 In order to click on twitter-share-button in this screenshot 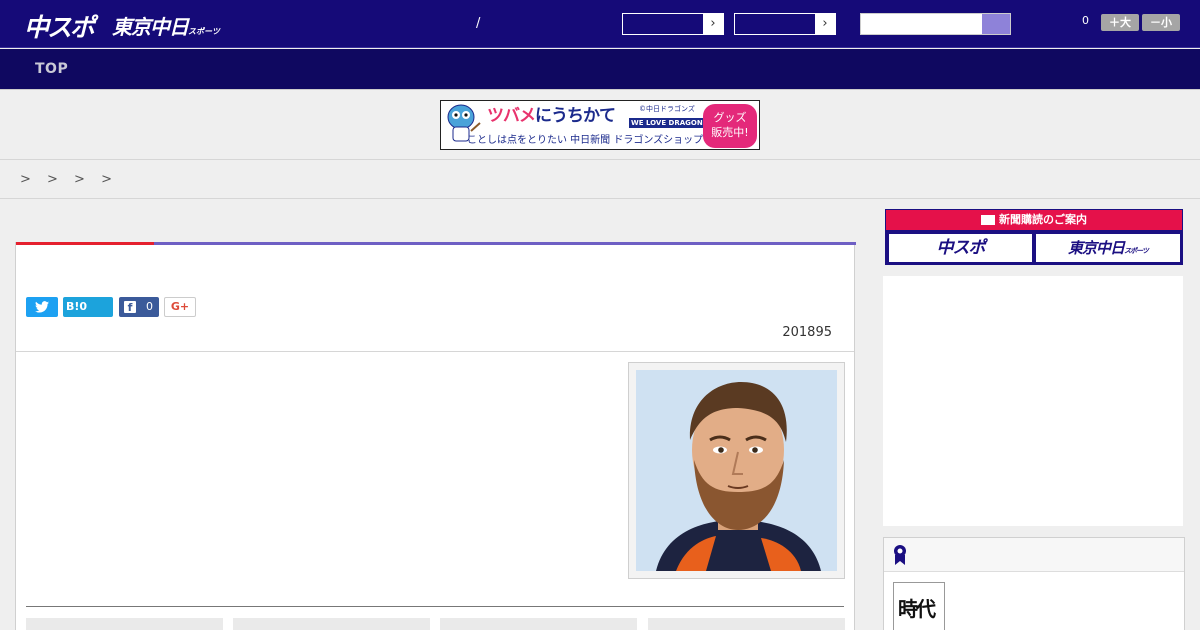, I will do `click(42, 307)`.